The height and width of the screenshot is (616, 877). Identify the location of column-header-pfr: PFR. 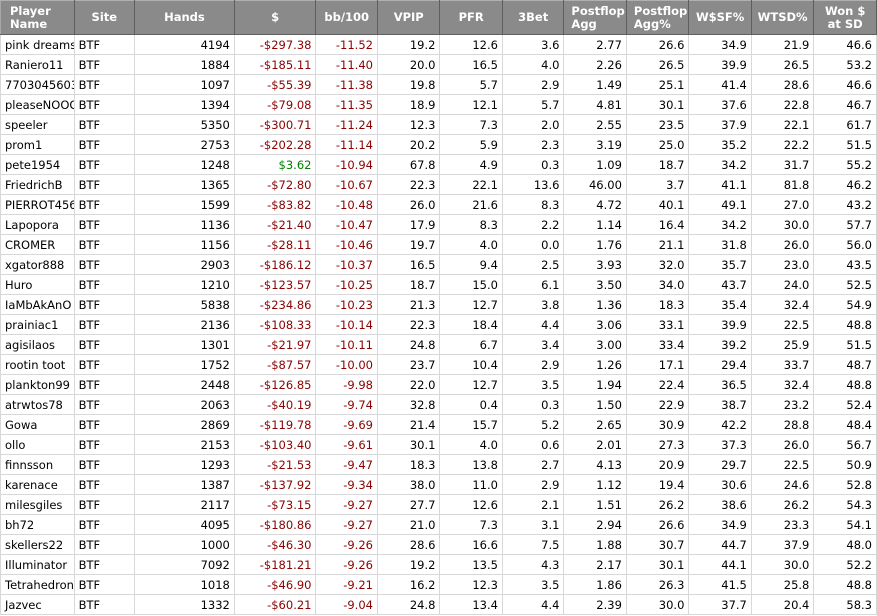
(471, 17).